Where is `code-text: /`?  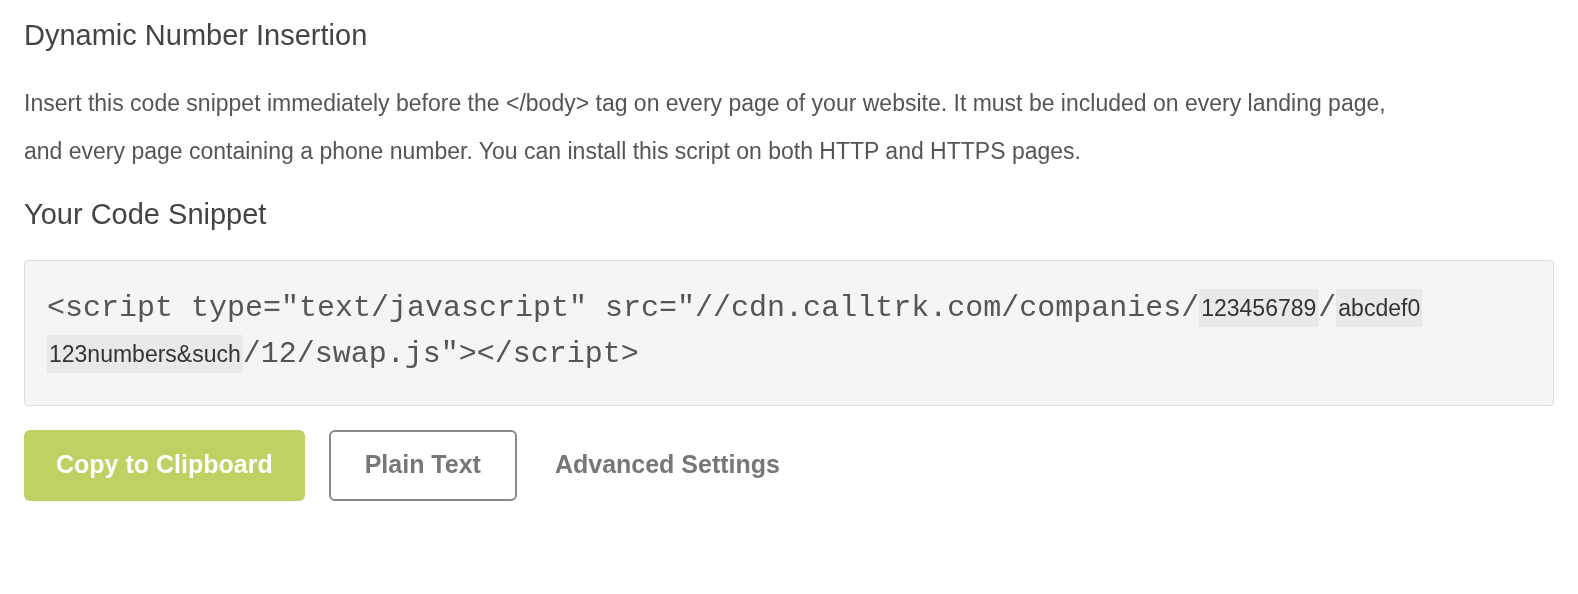 code-text: / is located at coordinates (1327, 307).